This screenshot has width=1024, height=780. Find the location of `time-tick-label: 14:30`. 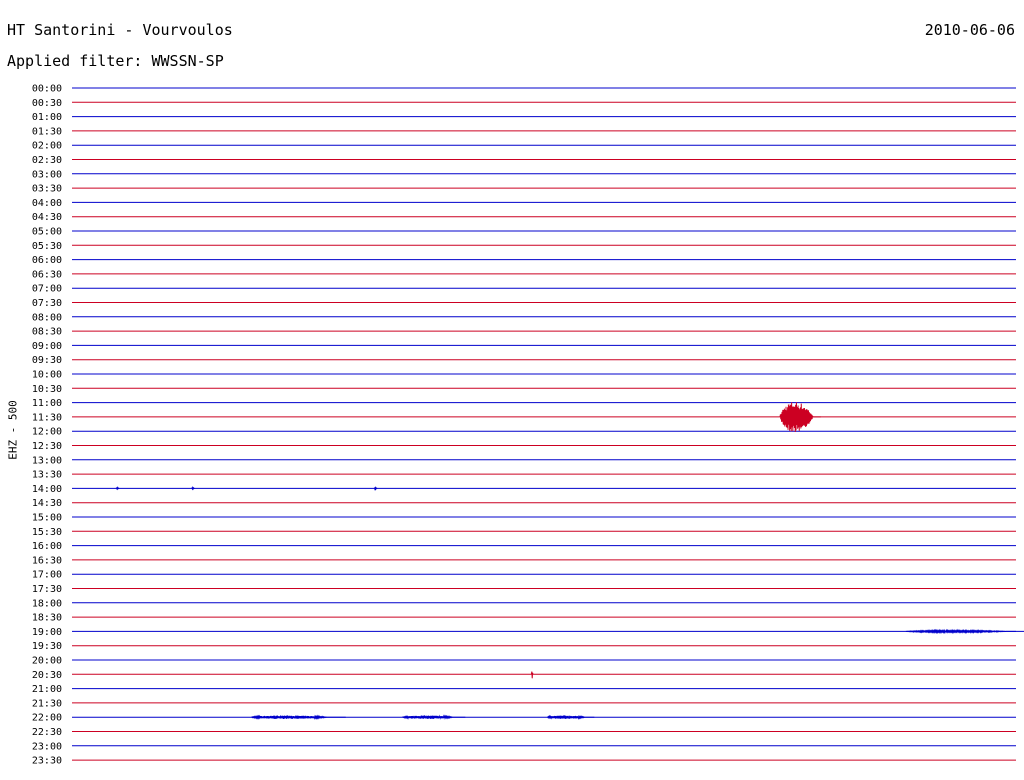

time-tick-label: 14:30 is located at coordinates (47, 503).